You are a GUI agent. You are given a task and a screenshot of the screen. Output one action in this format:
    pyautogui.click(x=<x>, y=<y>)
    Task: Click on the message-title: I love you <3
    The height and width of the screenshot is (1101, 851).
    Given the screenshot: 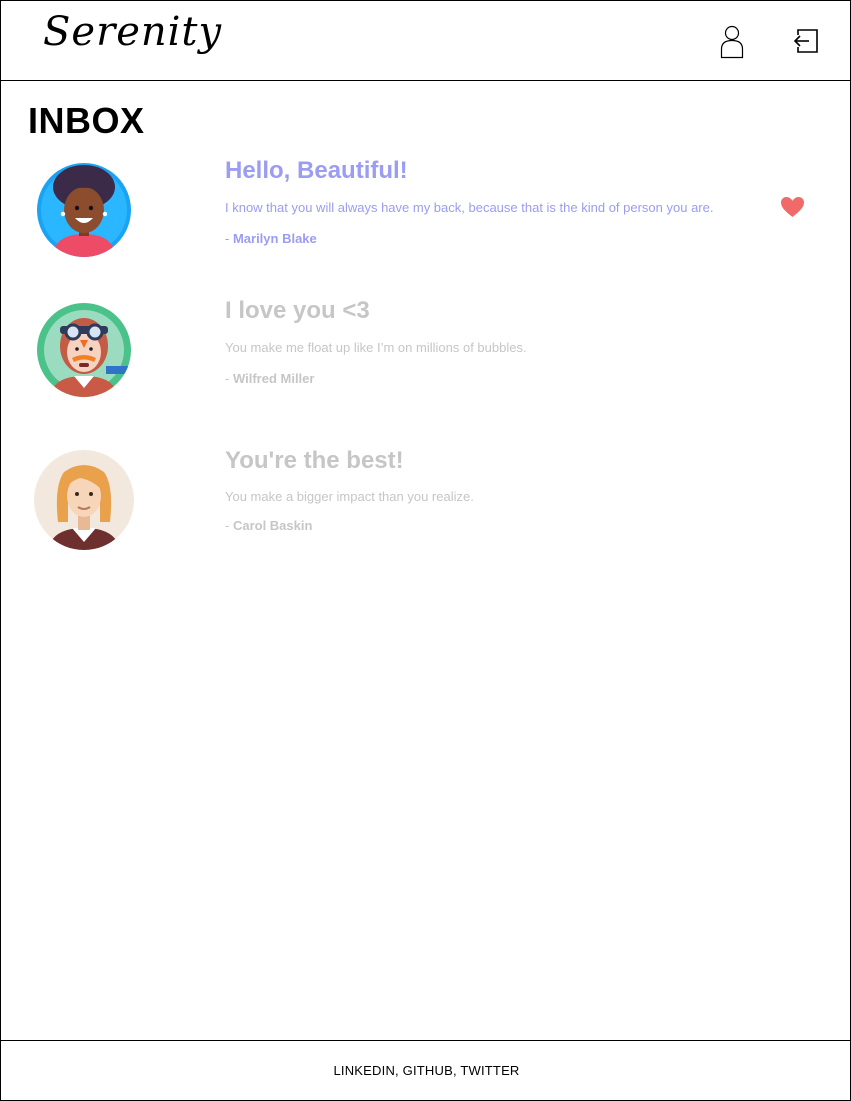 What is the action you would take?
    pyautogui.click(x=297, y=310)
    